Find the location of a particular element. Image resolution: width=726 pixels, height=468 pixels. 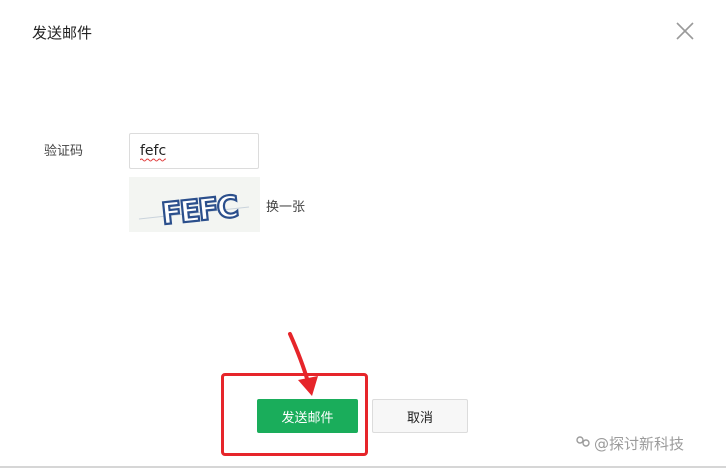

dialog-title: 发送邮件 is located at coordinates (62, 33).